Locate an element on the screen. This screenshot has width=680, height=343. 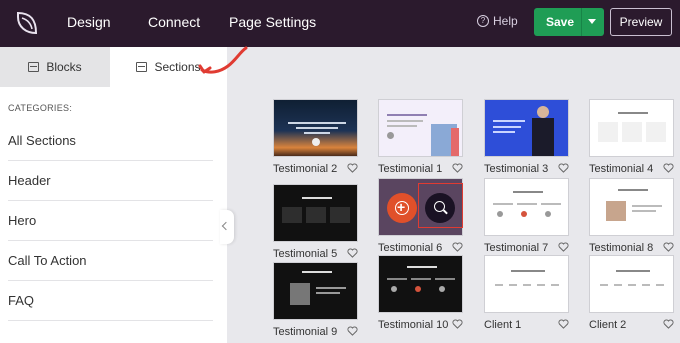
card-label: Testimonial 5 is located at coordinates (305, 254).